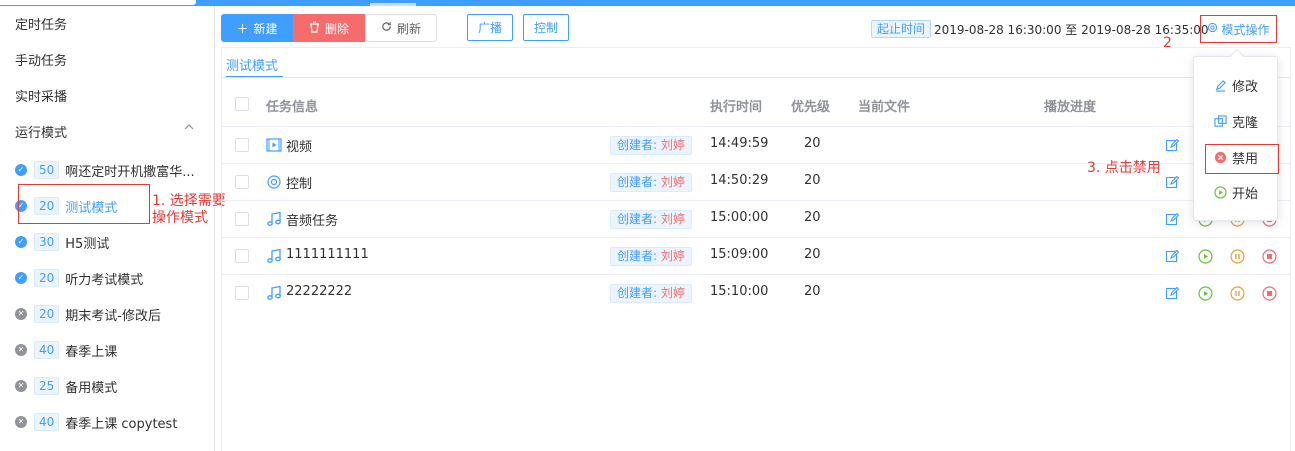 The height and width of the screenshot is (451, 1295). I want to click on mode-item: ✕ 40 春季上课 copytest, so click(96, 422).